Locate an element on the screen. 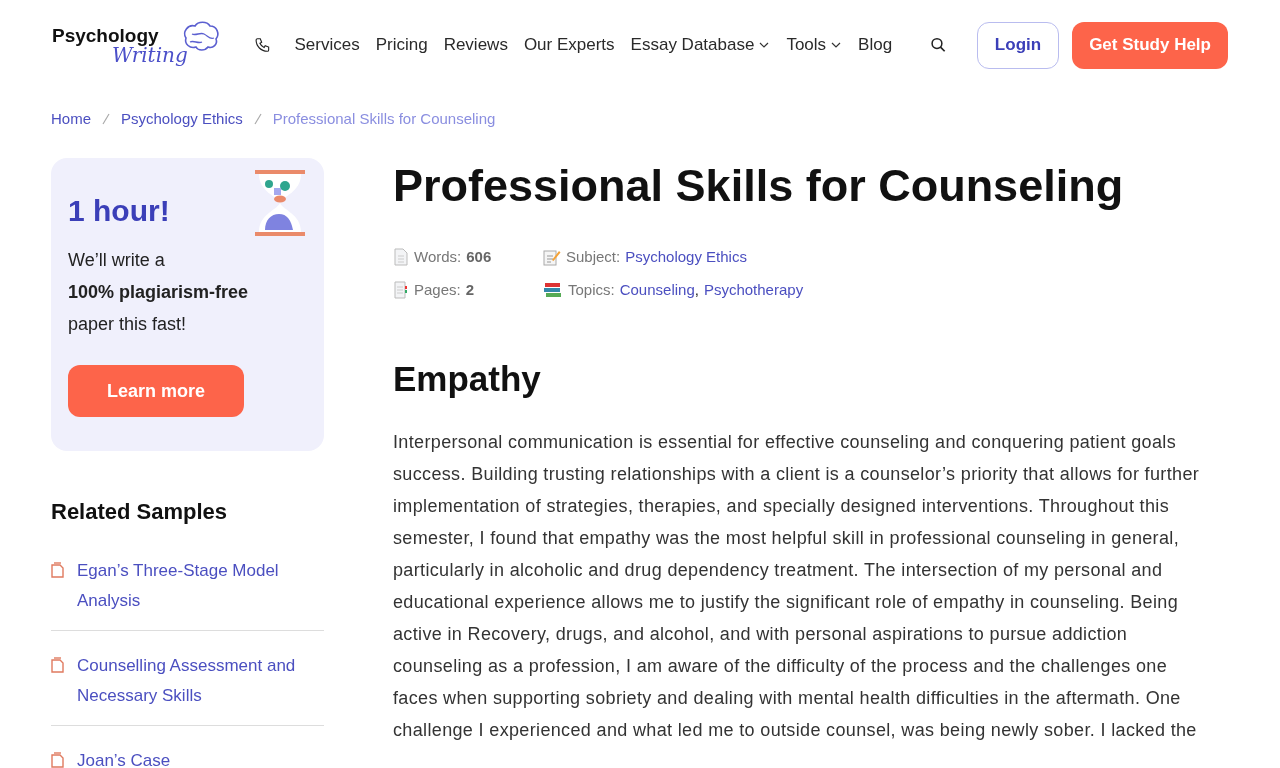 This screenshot has height=768, width=1280. breadcrumb-link: Psychology Ethics is located at coordinates (182, 119).